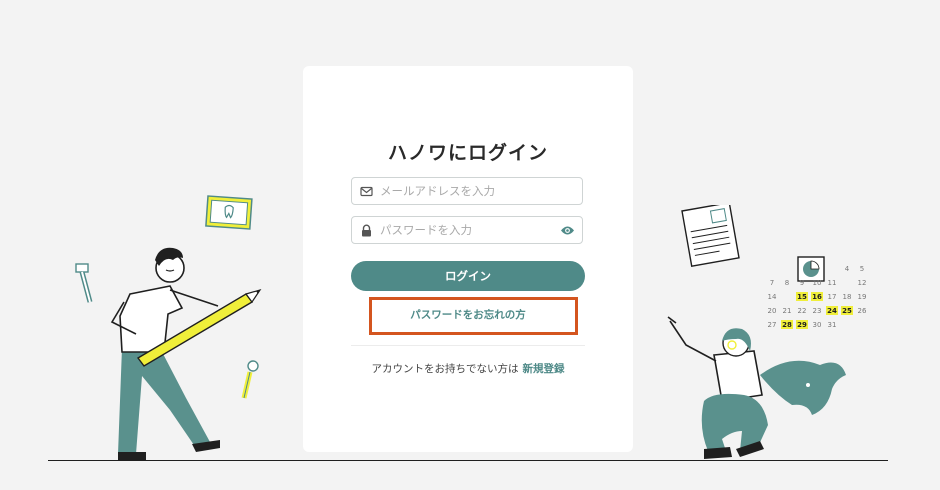 The width and height of the screenshot is (940, 490). I want to click on calendar-day: 20, so click(772, 311).